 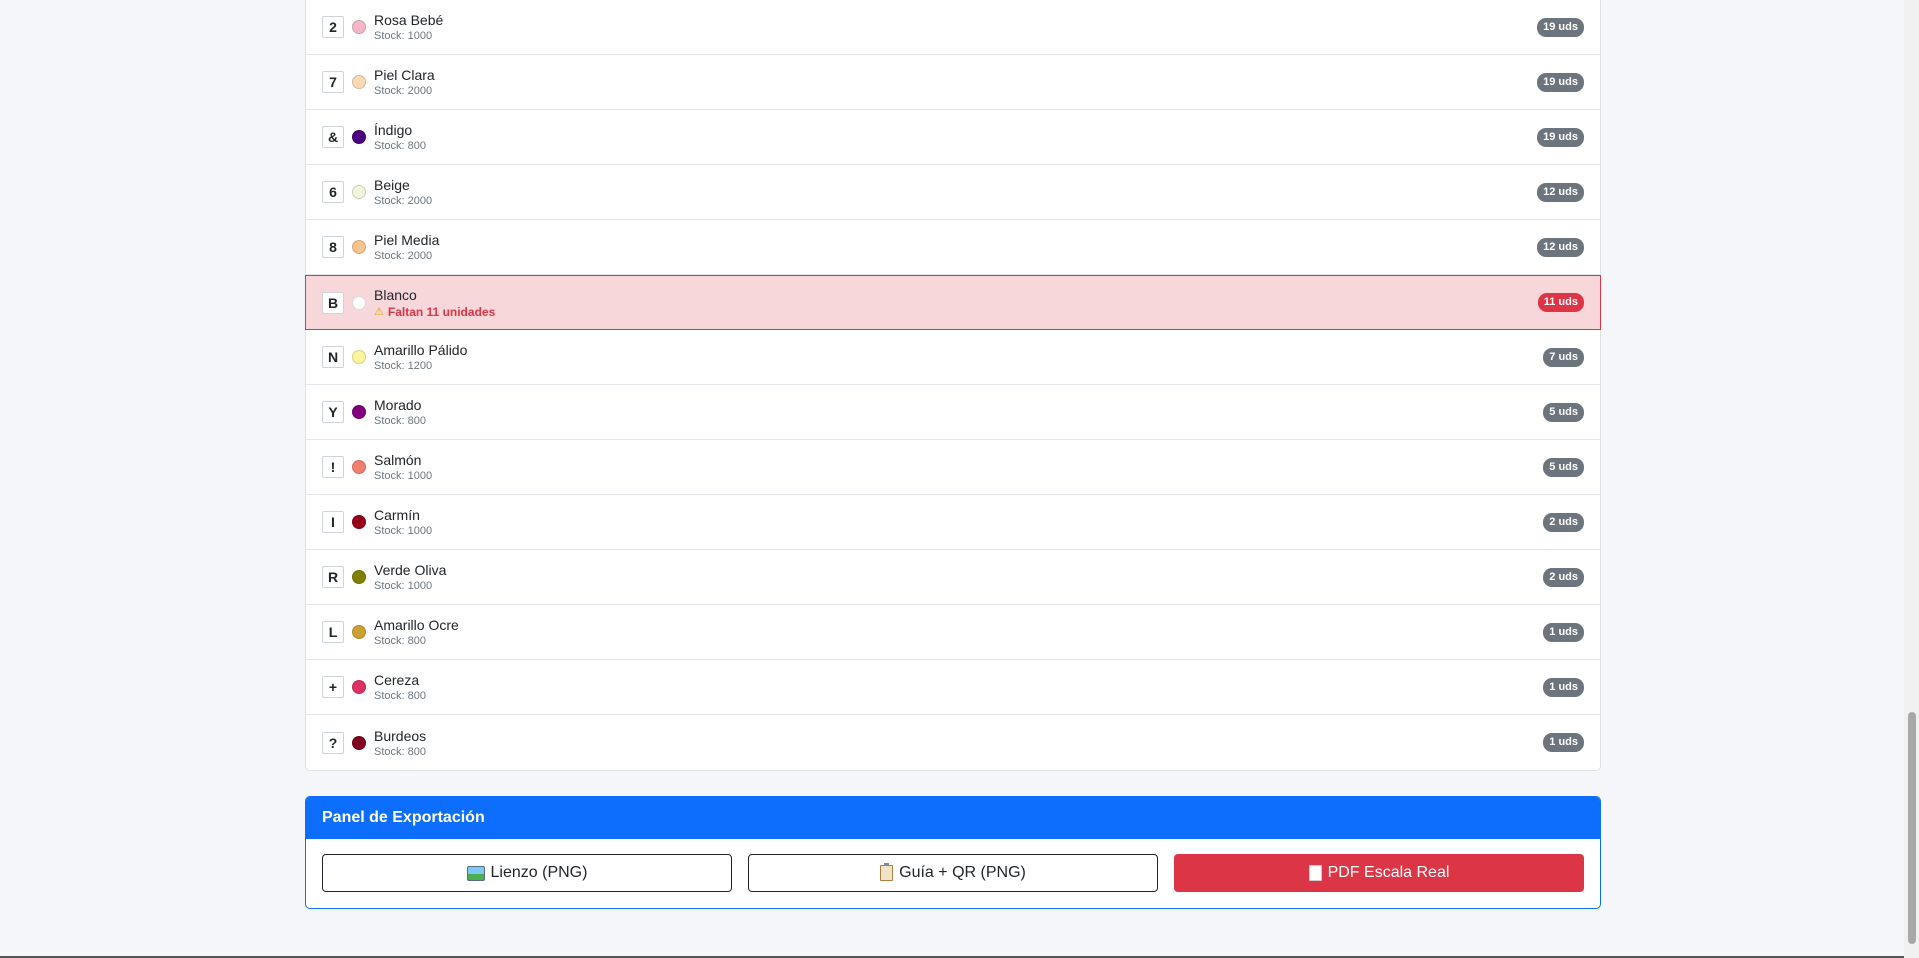 I want to click on warning-icon: ⚠, so click(x=379, y=311).